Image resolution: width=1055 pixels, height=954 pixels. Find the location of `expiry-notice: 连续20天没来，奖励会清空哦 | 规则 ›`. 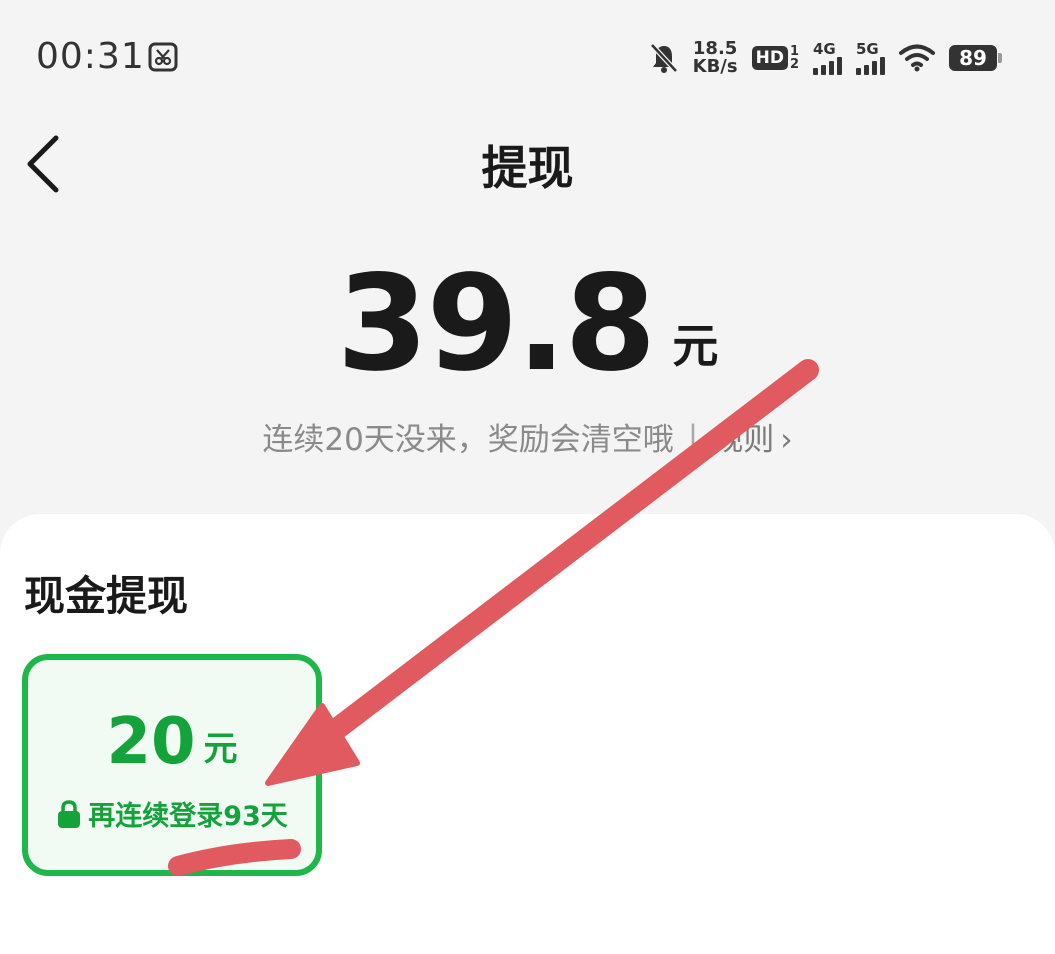

expiry-notice: 连续20天没来，奖励会清空哦 | 规则 › is located at coordinates (527, 436).